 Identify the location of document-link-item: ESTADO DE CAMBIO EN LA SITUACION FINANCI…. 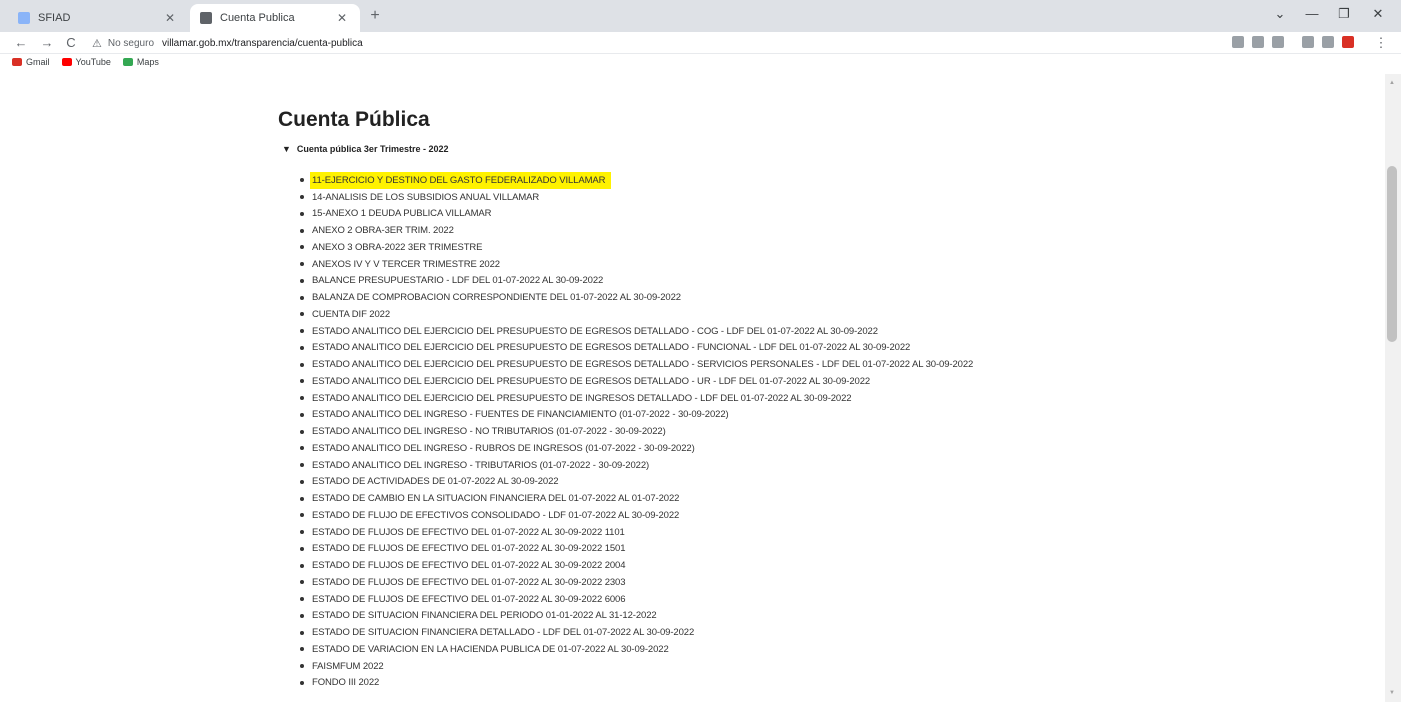
(636, 498).